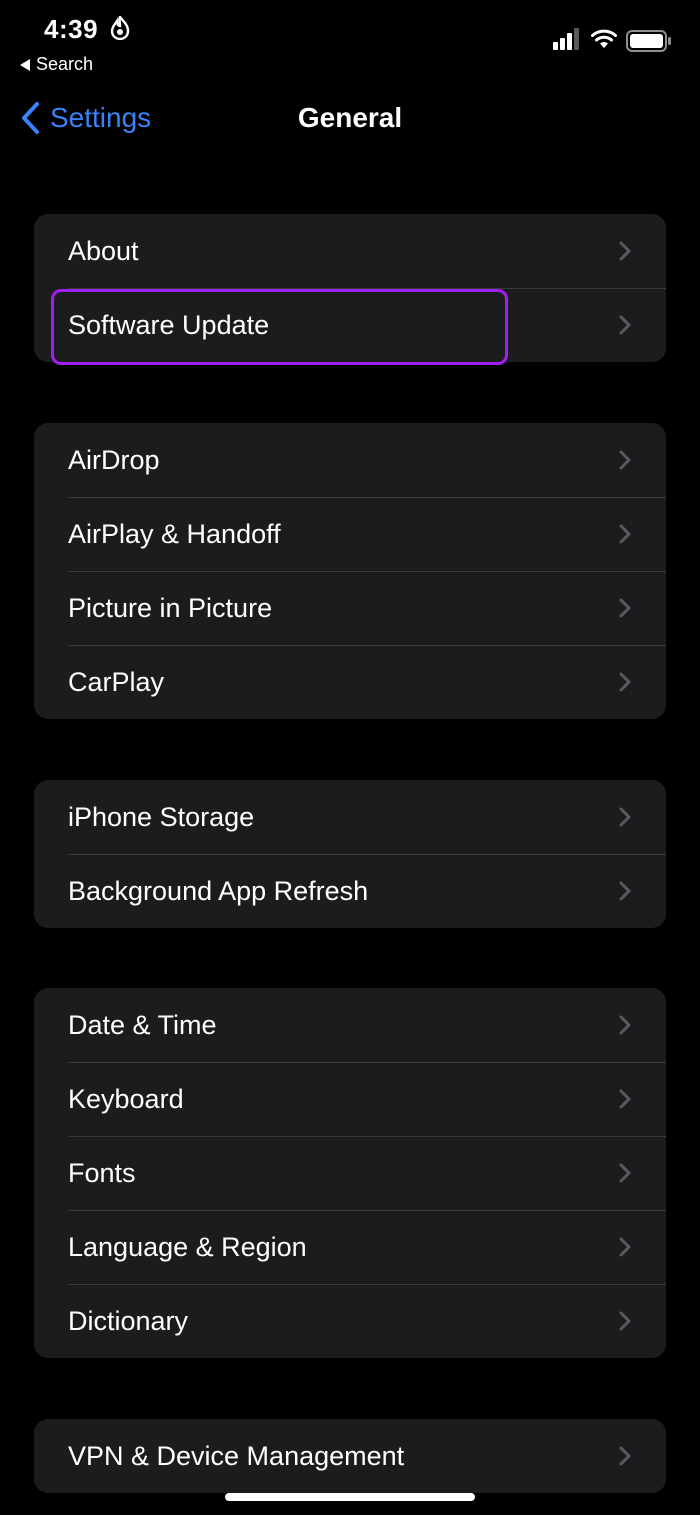 The width and height of the screenshot is (700, 1515). Describe the element at coordinates (128, 1321) in the screenshot. I see `row-label: Dictionary` at that location.